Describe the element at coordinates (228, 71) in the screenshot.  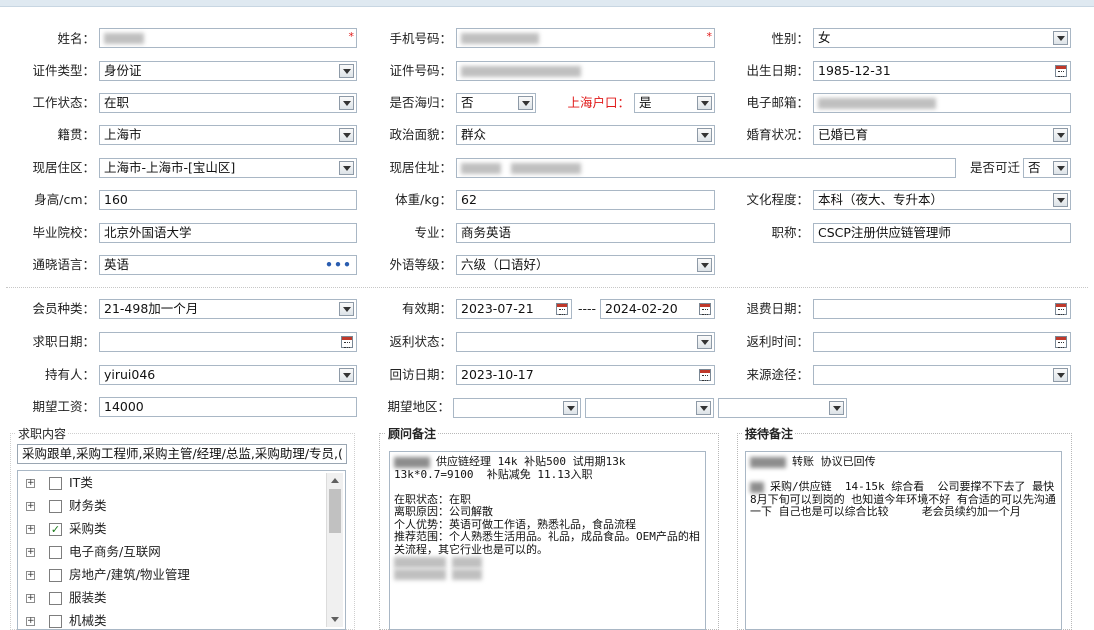
I see `idtype-select: 身份证` at that location.